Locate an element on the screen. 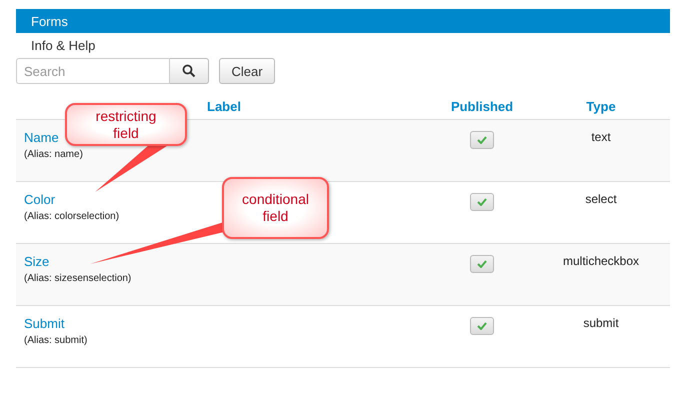 The width and height of the screenshot is (677, 401). alias-text: (Alias: sizesenselection) is located at coordinates (78, 279).